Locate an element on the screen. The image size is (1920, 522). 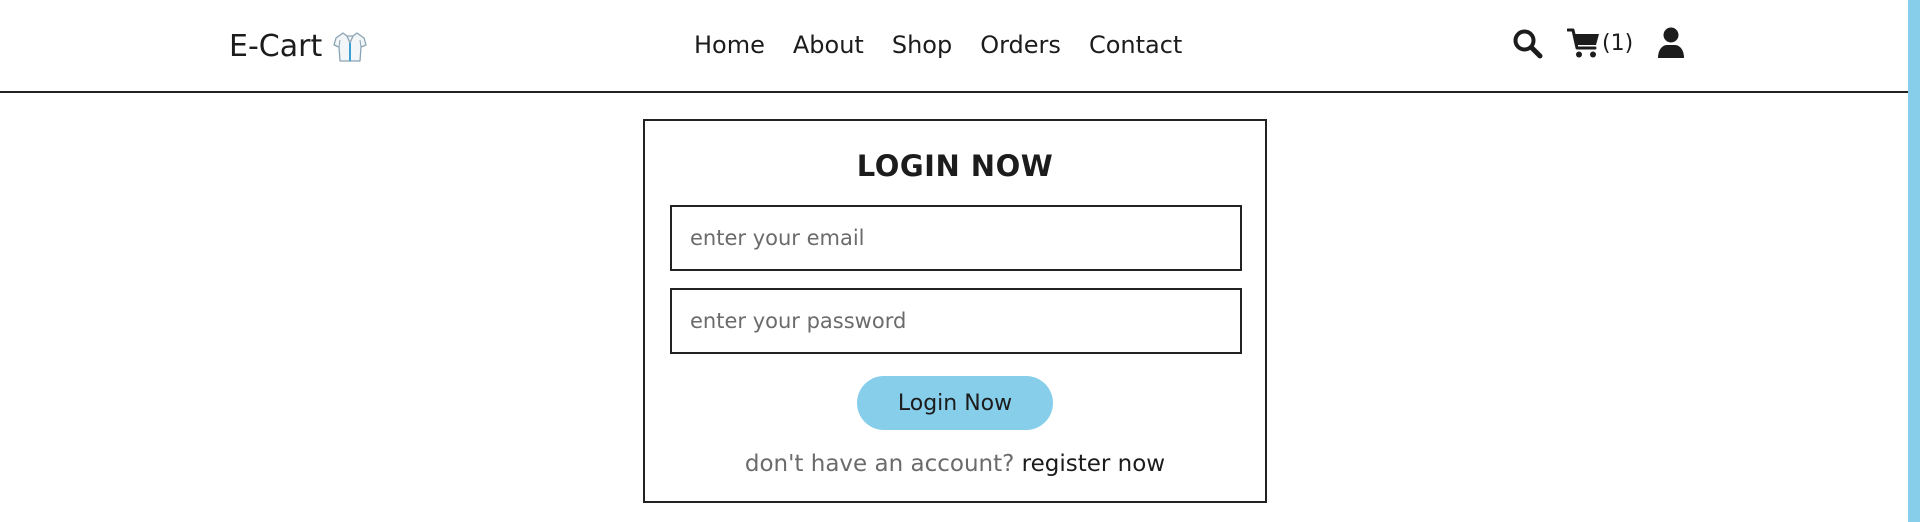
form-title: LOGIN NOW is located at coordinates (955, 166).